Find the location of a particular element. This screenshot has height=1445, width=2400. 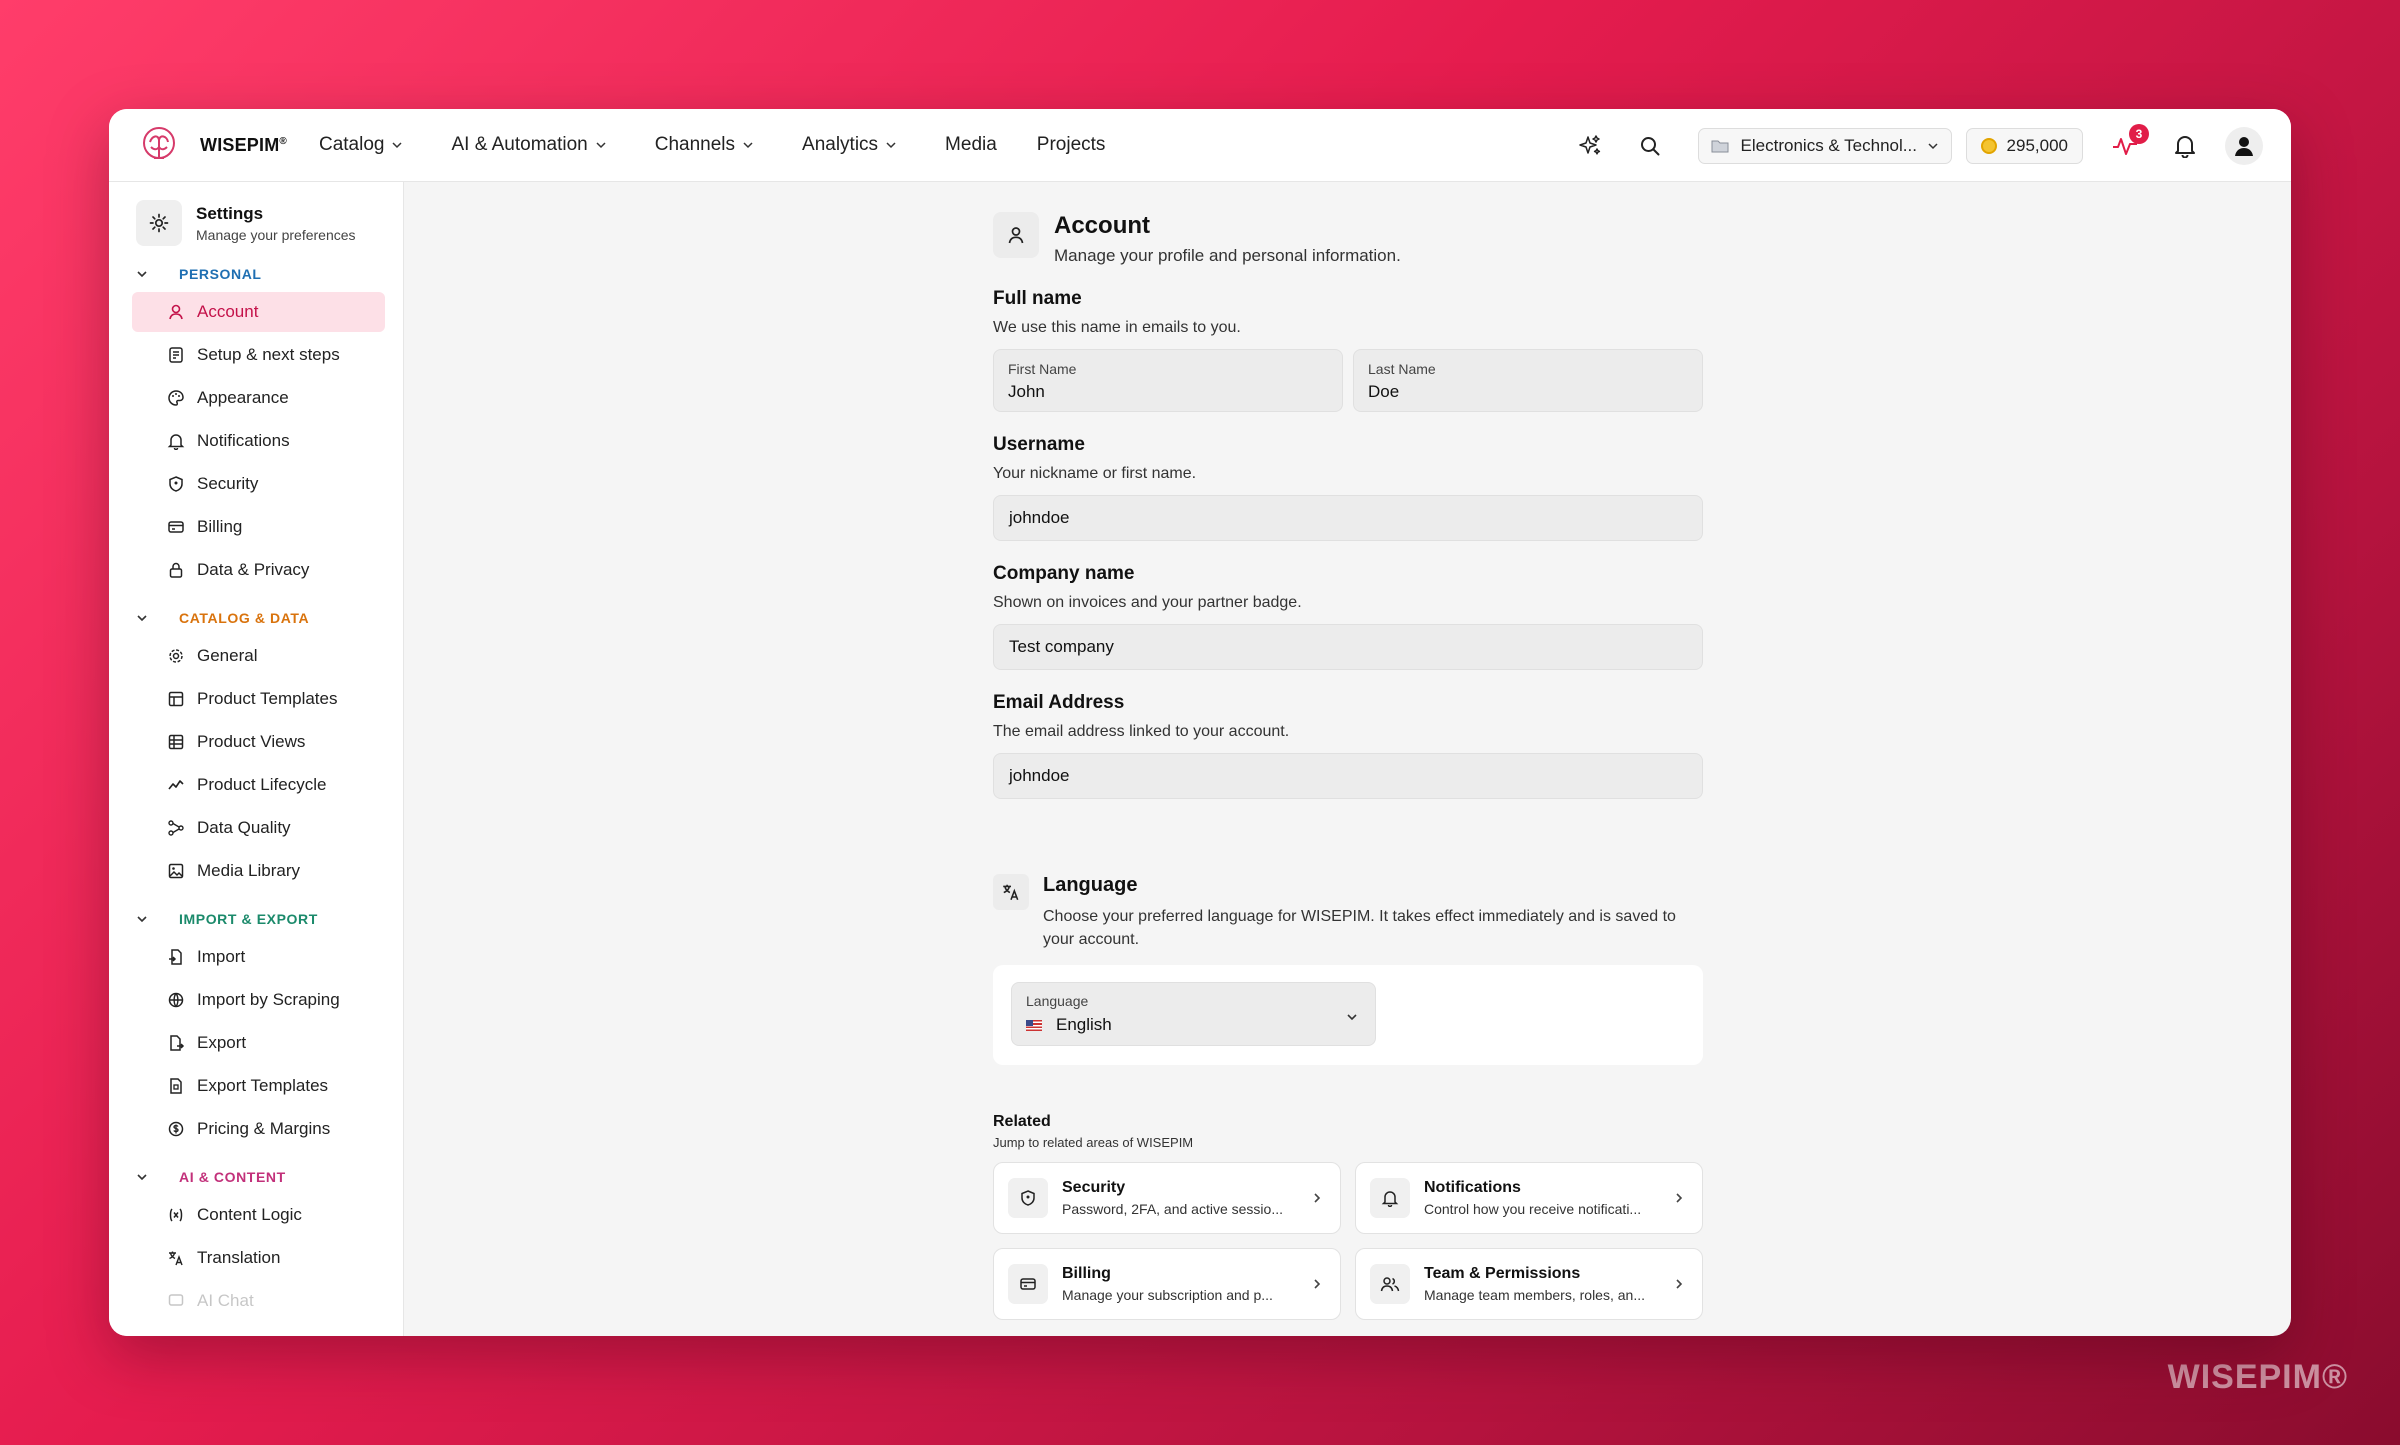

sidebar-item-label: Export Templates is located at coordinates (263, 1085).